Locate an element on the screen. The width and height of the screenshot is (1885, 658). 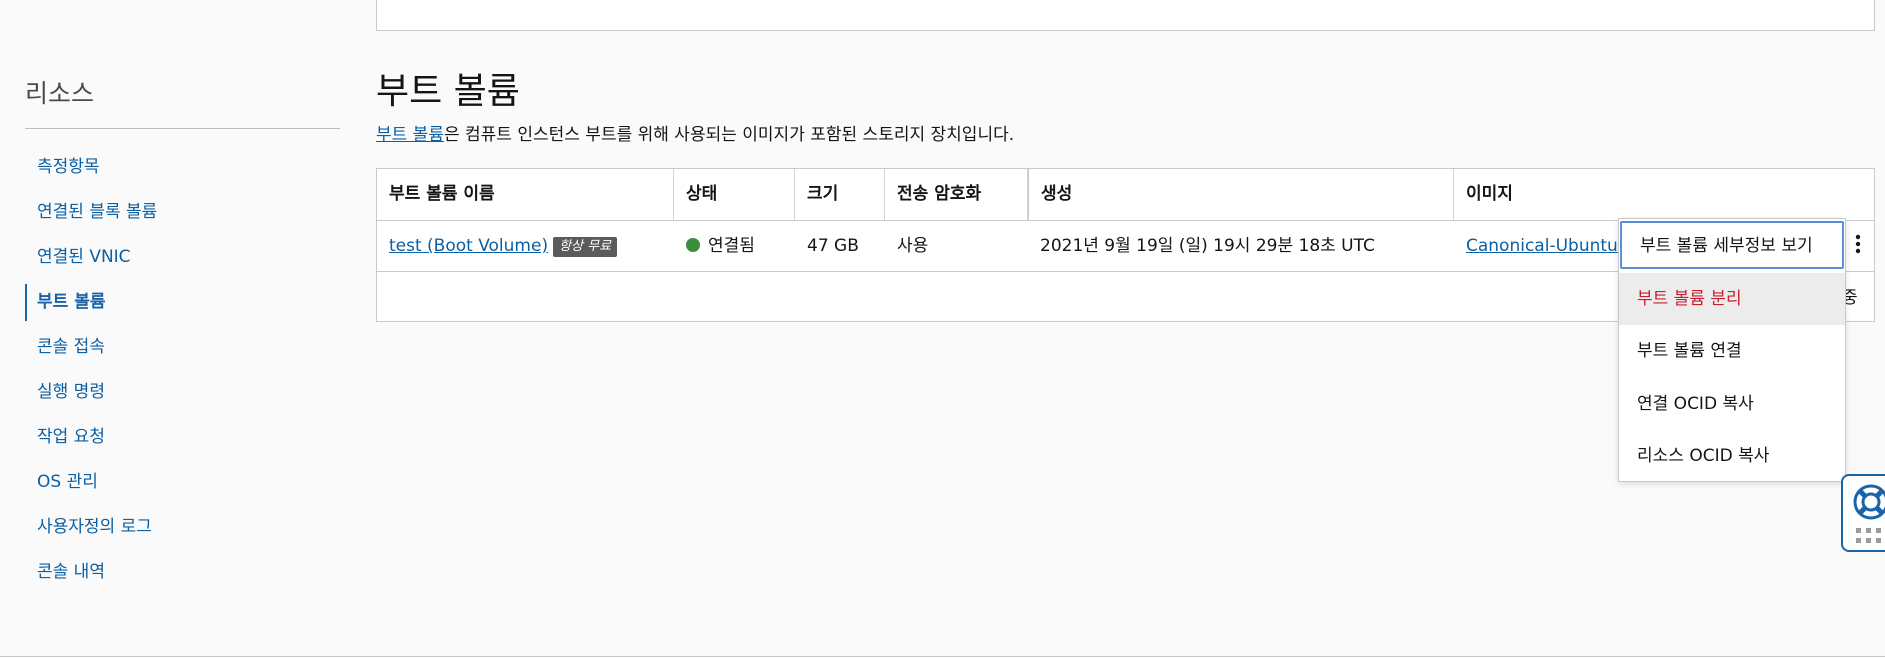
sidebar-item-work-requests: 작업 요청 is located at coordinates (182, 437).